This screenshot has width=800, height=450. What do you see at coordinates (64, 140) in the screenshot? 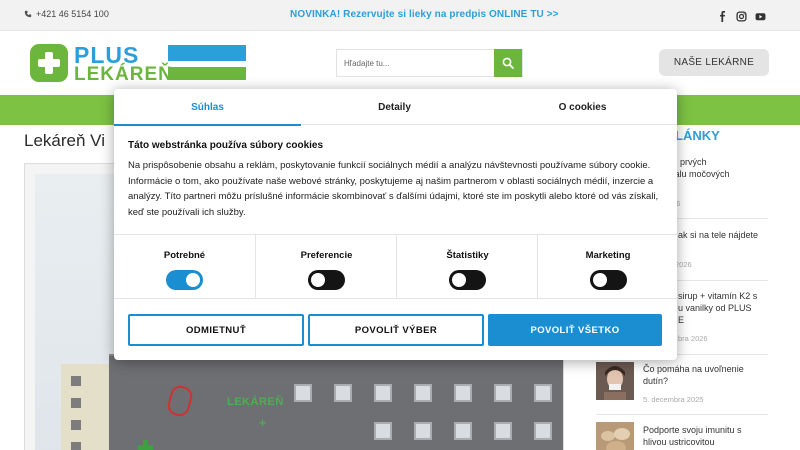
I see `page-title: Lekáreň Vi` at bounding box center [64, 140].